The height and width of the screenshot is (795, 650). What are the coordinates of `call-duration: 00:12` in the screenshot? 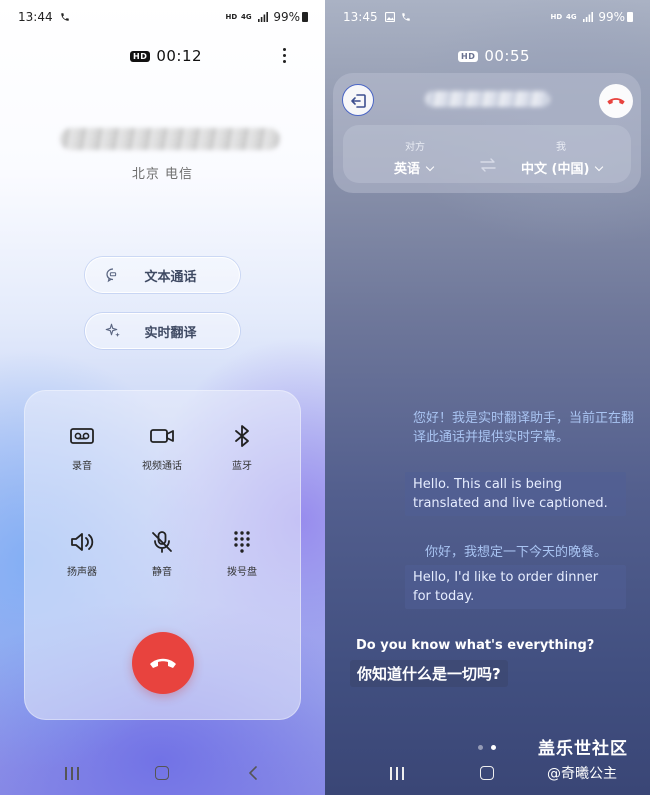 It's located at (179, 56).